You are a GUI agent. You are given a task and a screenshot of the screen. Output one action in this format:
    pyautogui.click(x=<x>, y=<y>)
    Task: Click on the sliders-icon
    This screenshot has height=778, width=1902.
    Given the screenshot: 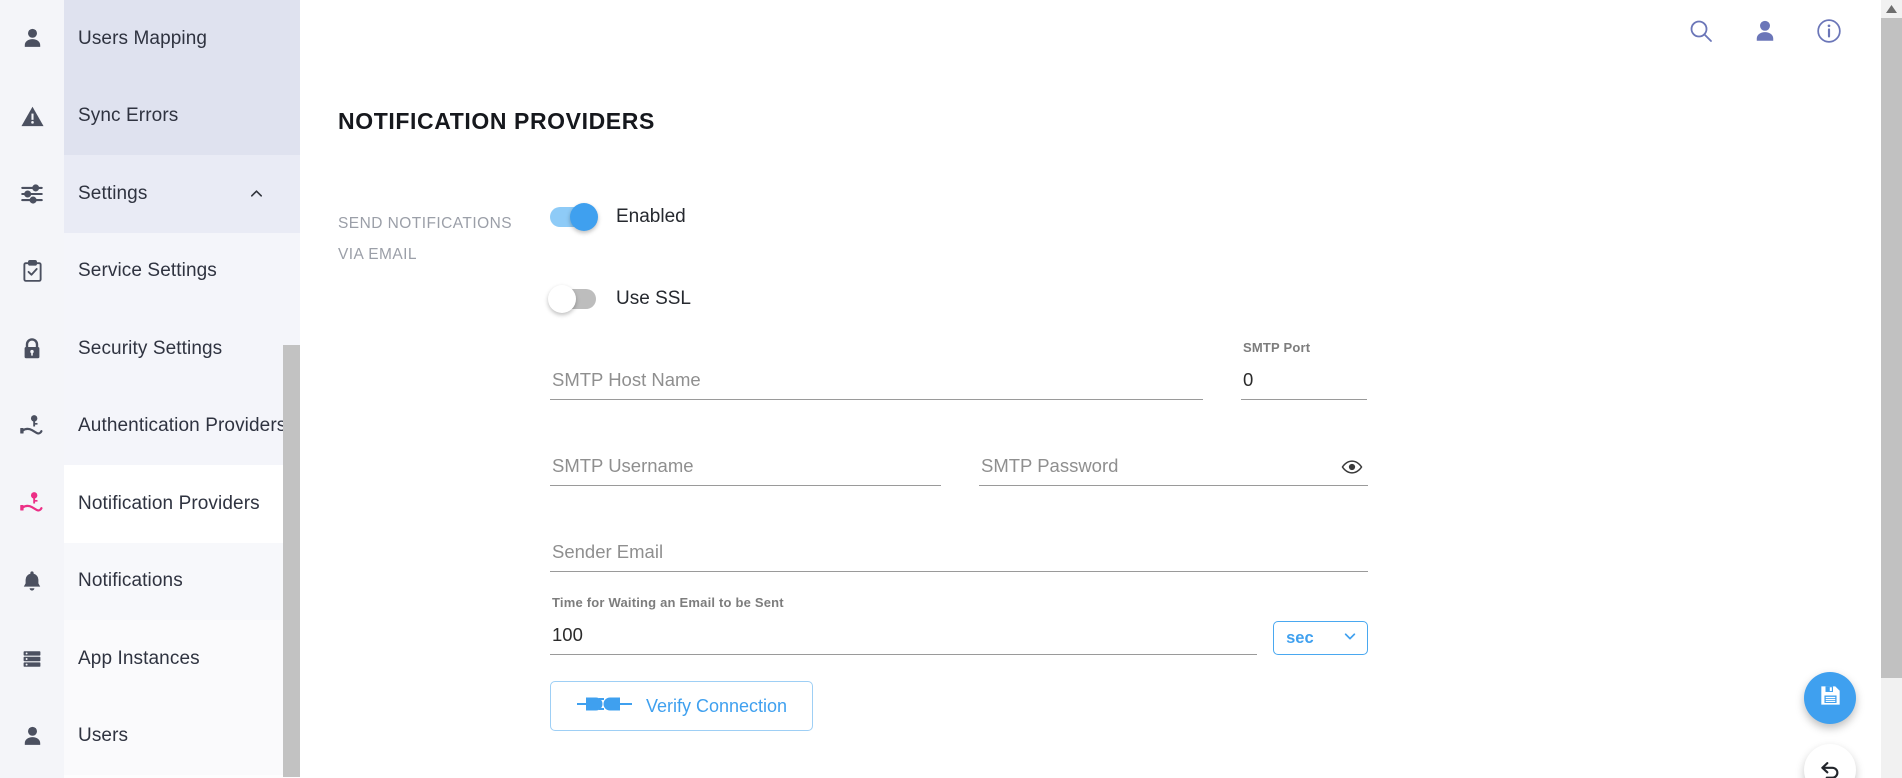 What is the action you would take?
    pyautogui.click(x=32, y=194)
    